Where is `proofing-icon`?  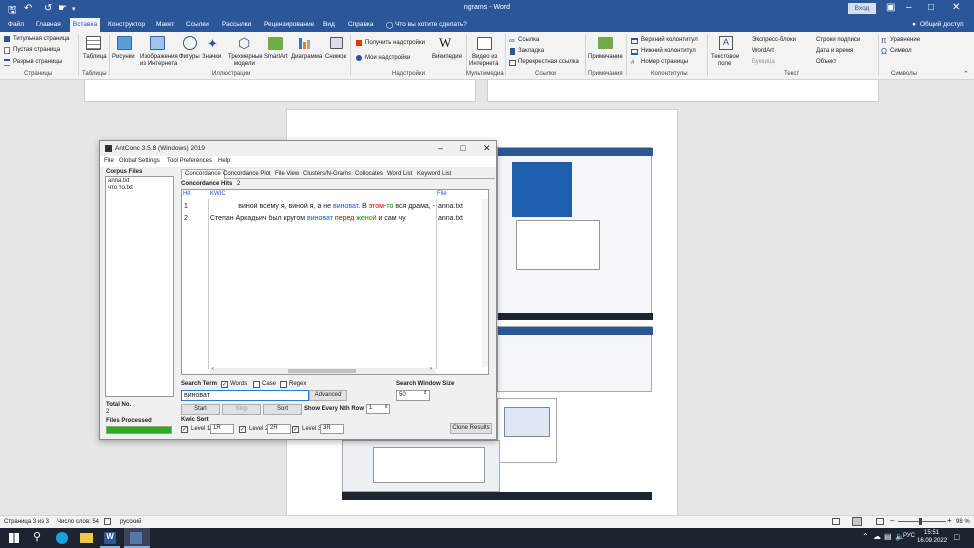 proofing-icon is located at coordinates (107, 521).